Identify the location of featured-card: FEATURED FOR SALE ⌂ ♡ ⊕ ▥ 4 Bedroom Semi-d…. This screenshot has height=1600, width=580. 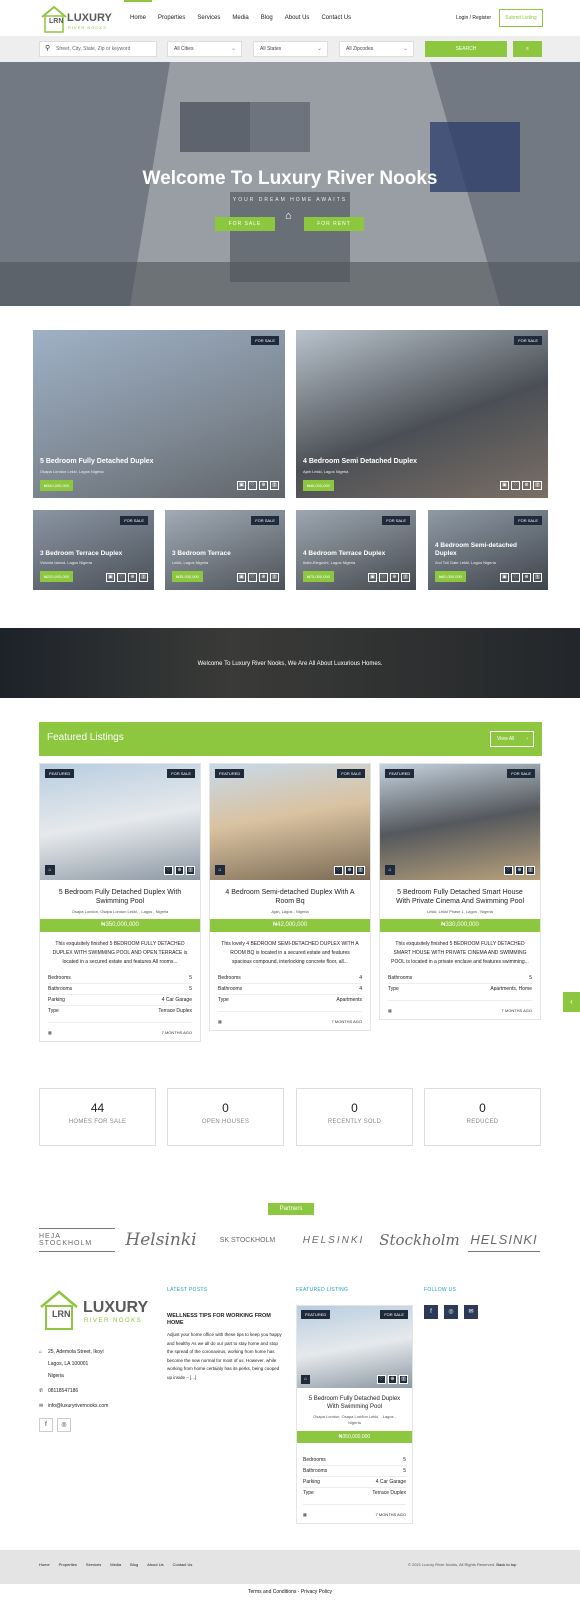
(290, 897).